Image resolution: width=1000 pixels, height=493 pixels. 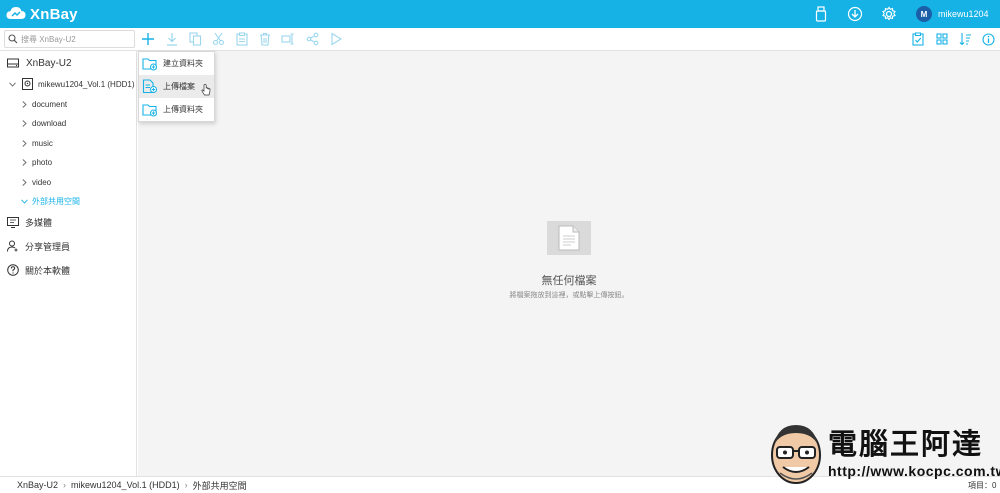 I want to click on add-dropdown-menu: 建立資料夾 上傳檔案 上傳資料夾, so click(x=176, y=86).